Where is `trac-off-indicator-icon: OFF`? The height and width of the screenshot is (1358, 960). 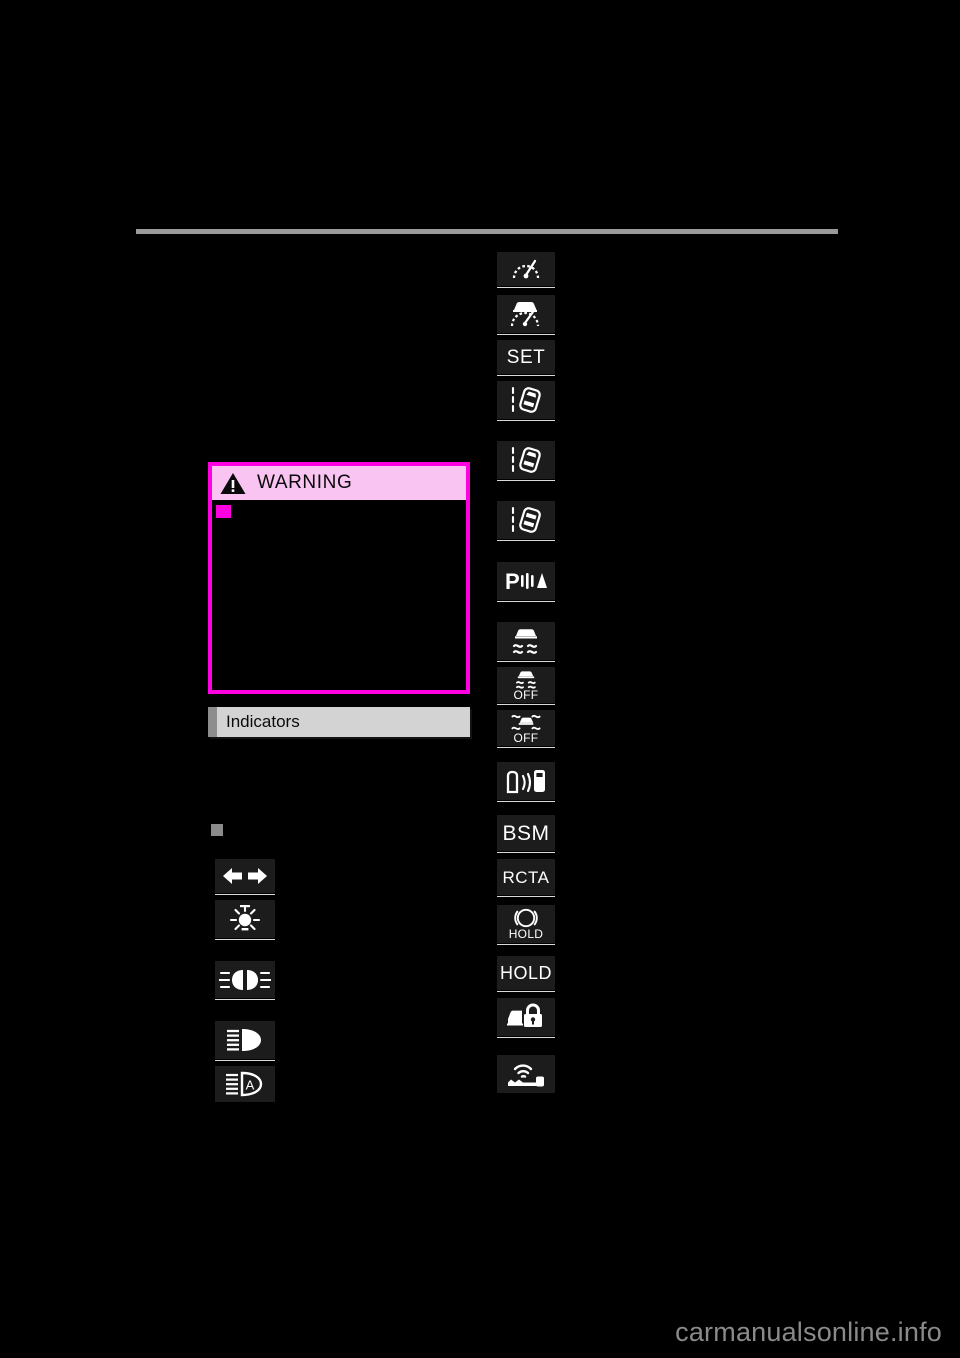 trac-off-indicator-icon: OFF is located at coordinates (526, 728).